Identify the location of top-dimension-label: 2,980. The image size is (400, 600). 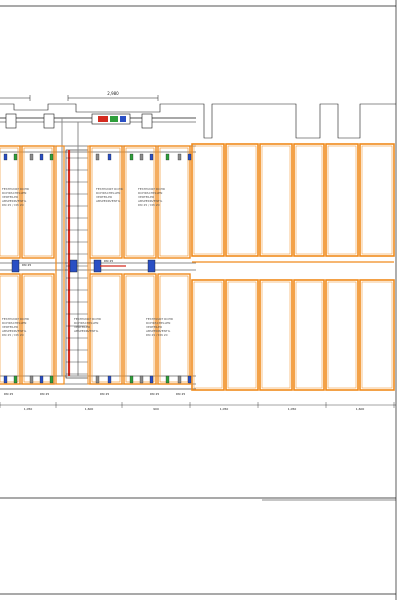
(113, 93).